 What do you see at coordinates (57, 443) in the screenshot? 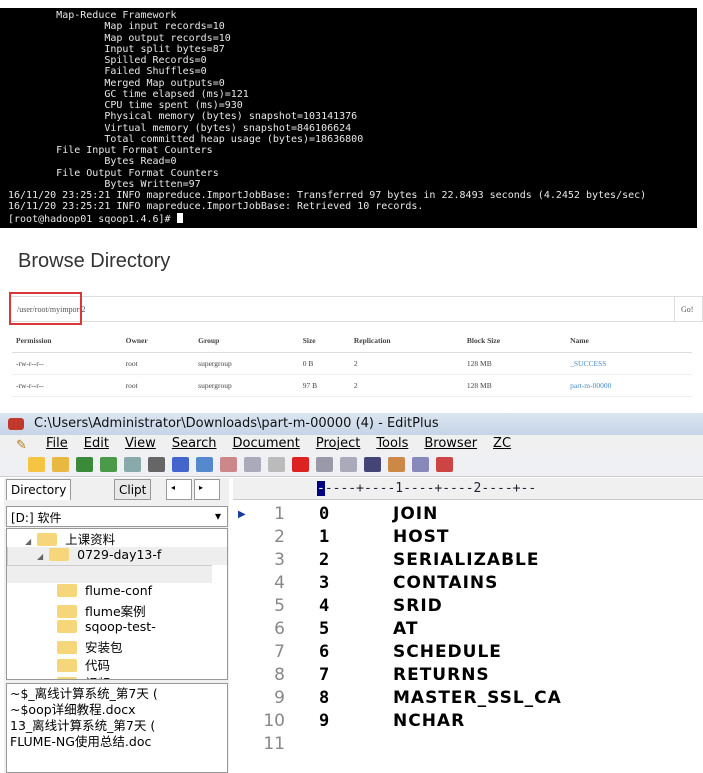
I see `menu-item: File` at bounding box center [57, 443].